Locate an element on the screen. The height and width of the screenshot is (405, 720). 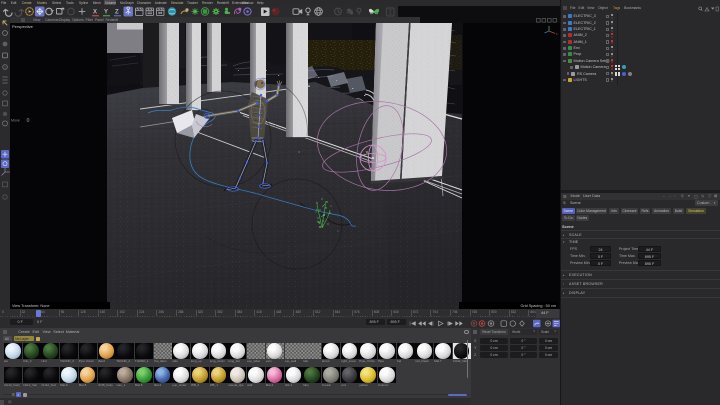
svg-text: Move is located at coordinates (15, 121).